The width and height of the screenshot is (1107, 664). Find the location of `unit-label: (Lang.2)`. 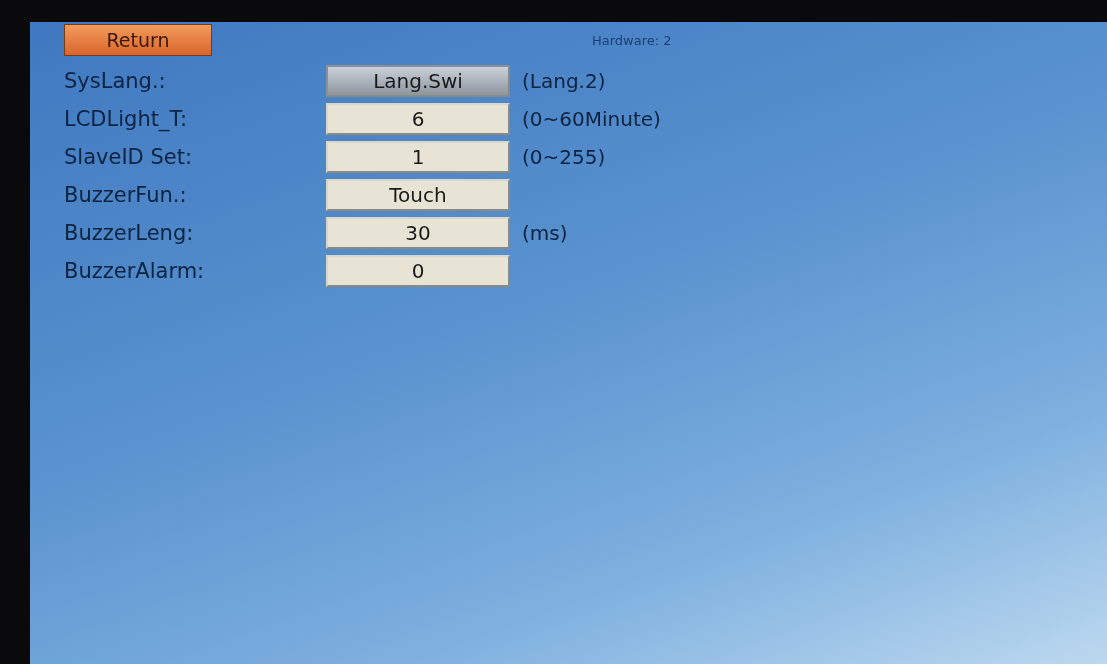

unit-label: (Lang.2) is located at coordinates (564, 81).